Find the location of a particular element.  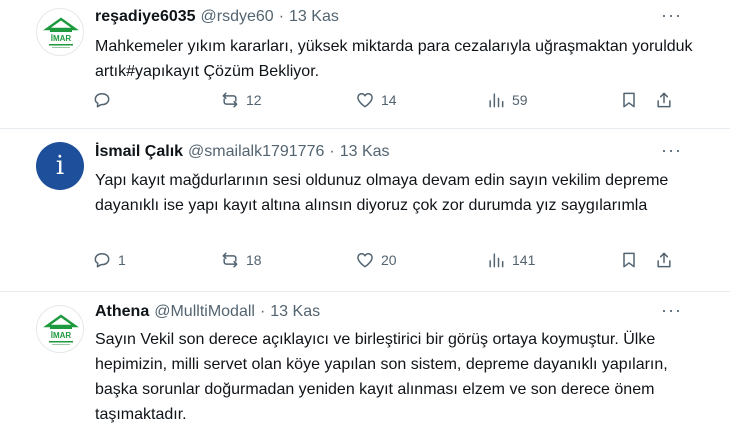

tweet-actions: 1 18 20 141 is located at coordinates (387, 262).